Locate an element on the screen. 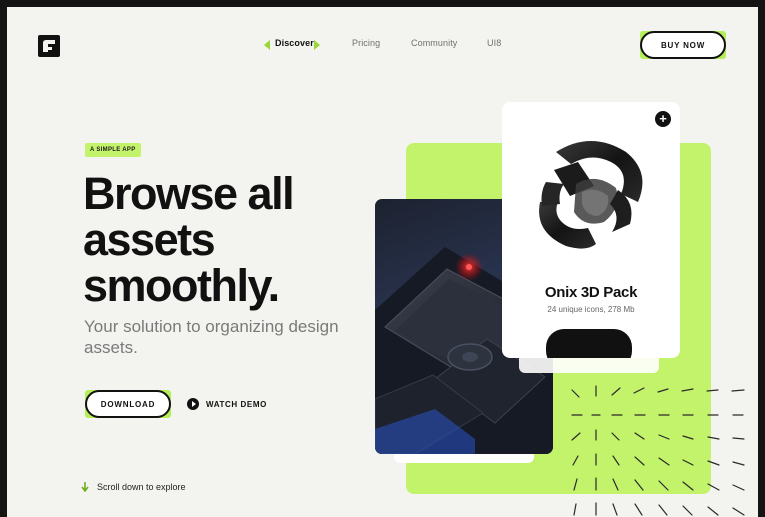 The width and height of the screenshot is (765, 517). scroll-label: Scroll down to explore is located at coordinates (141, 487).